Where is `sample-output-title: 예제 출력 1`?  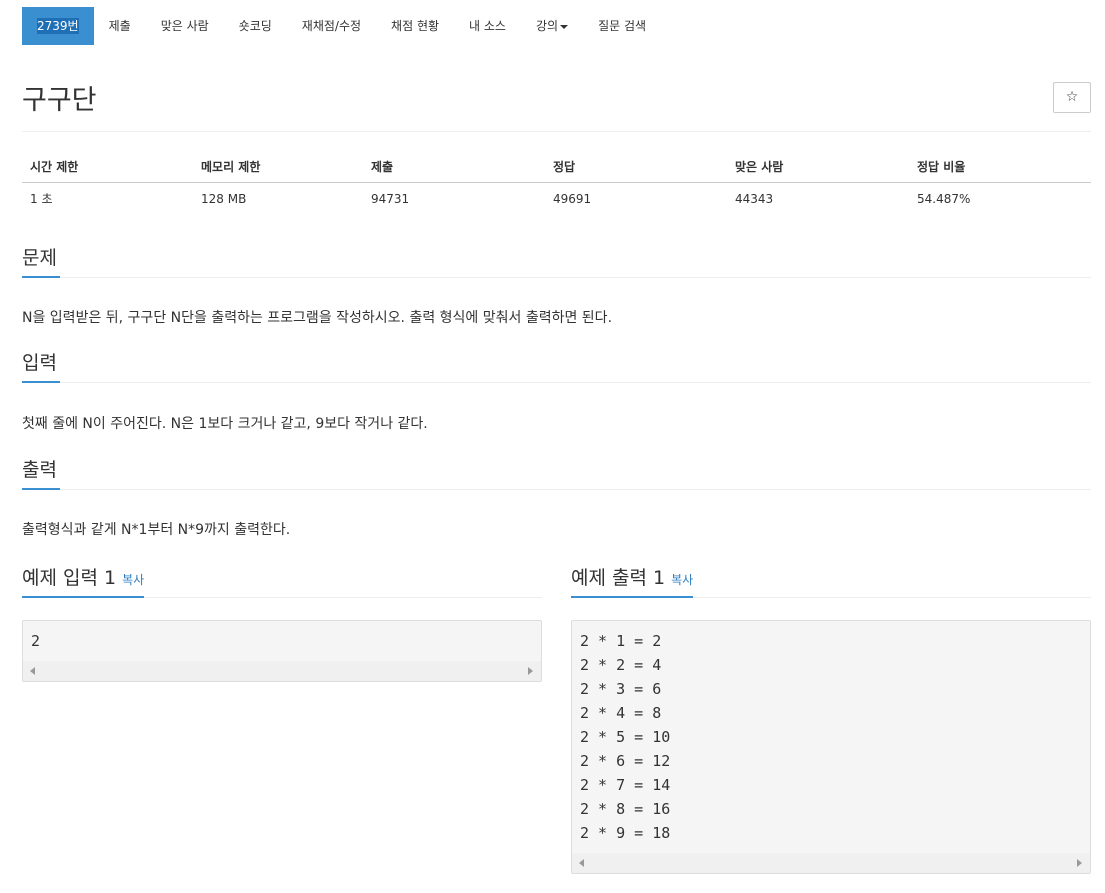 sample-output-title: 예제 출력 1 is located at coordinates (618, 578).